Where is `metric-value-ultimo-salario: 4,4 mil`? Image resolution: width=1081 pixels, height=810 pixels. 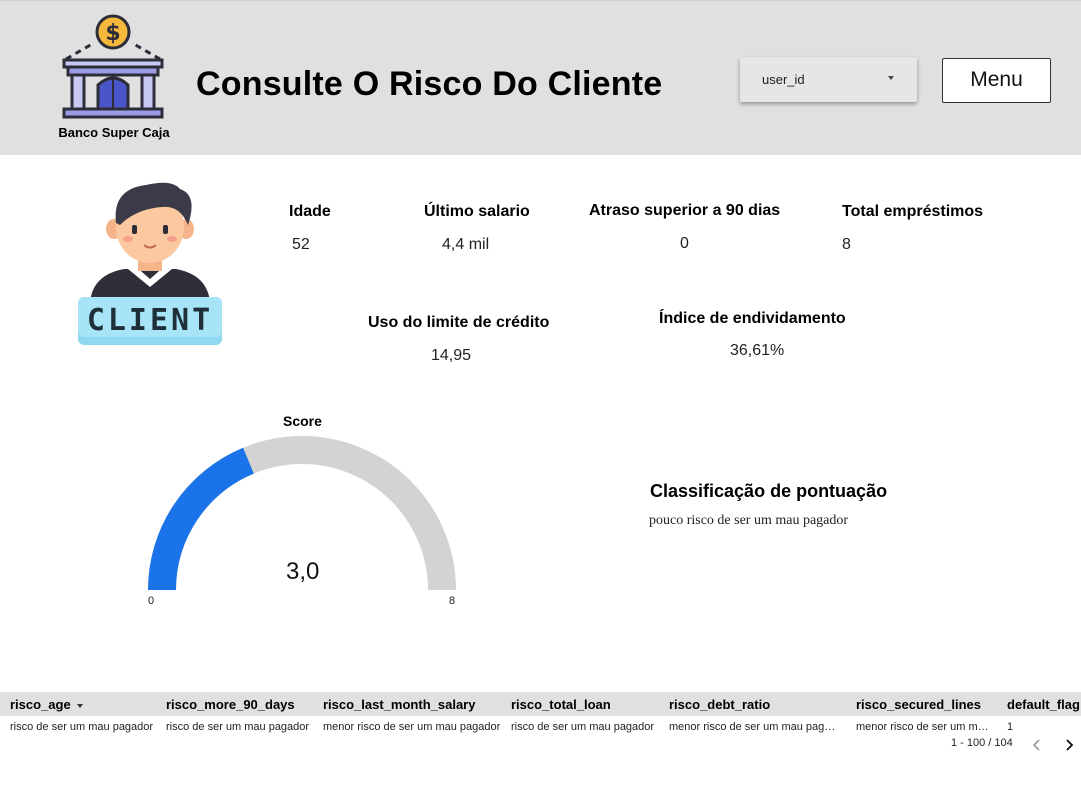 metric-value-ultimo-salario: 4,4 mil is located at coordinates (466, 244).